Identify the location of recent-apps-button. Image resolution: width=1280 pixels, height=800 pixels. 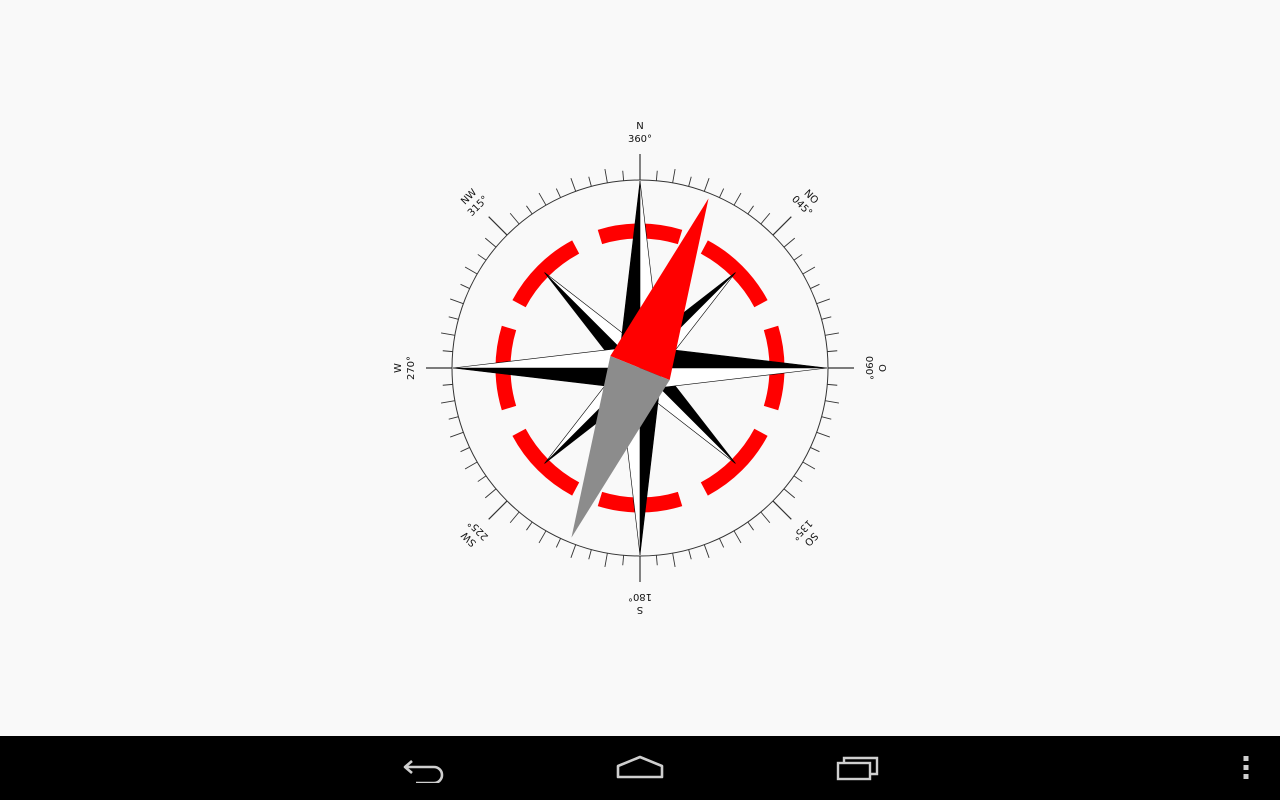
(858, 768).